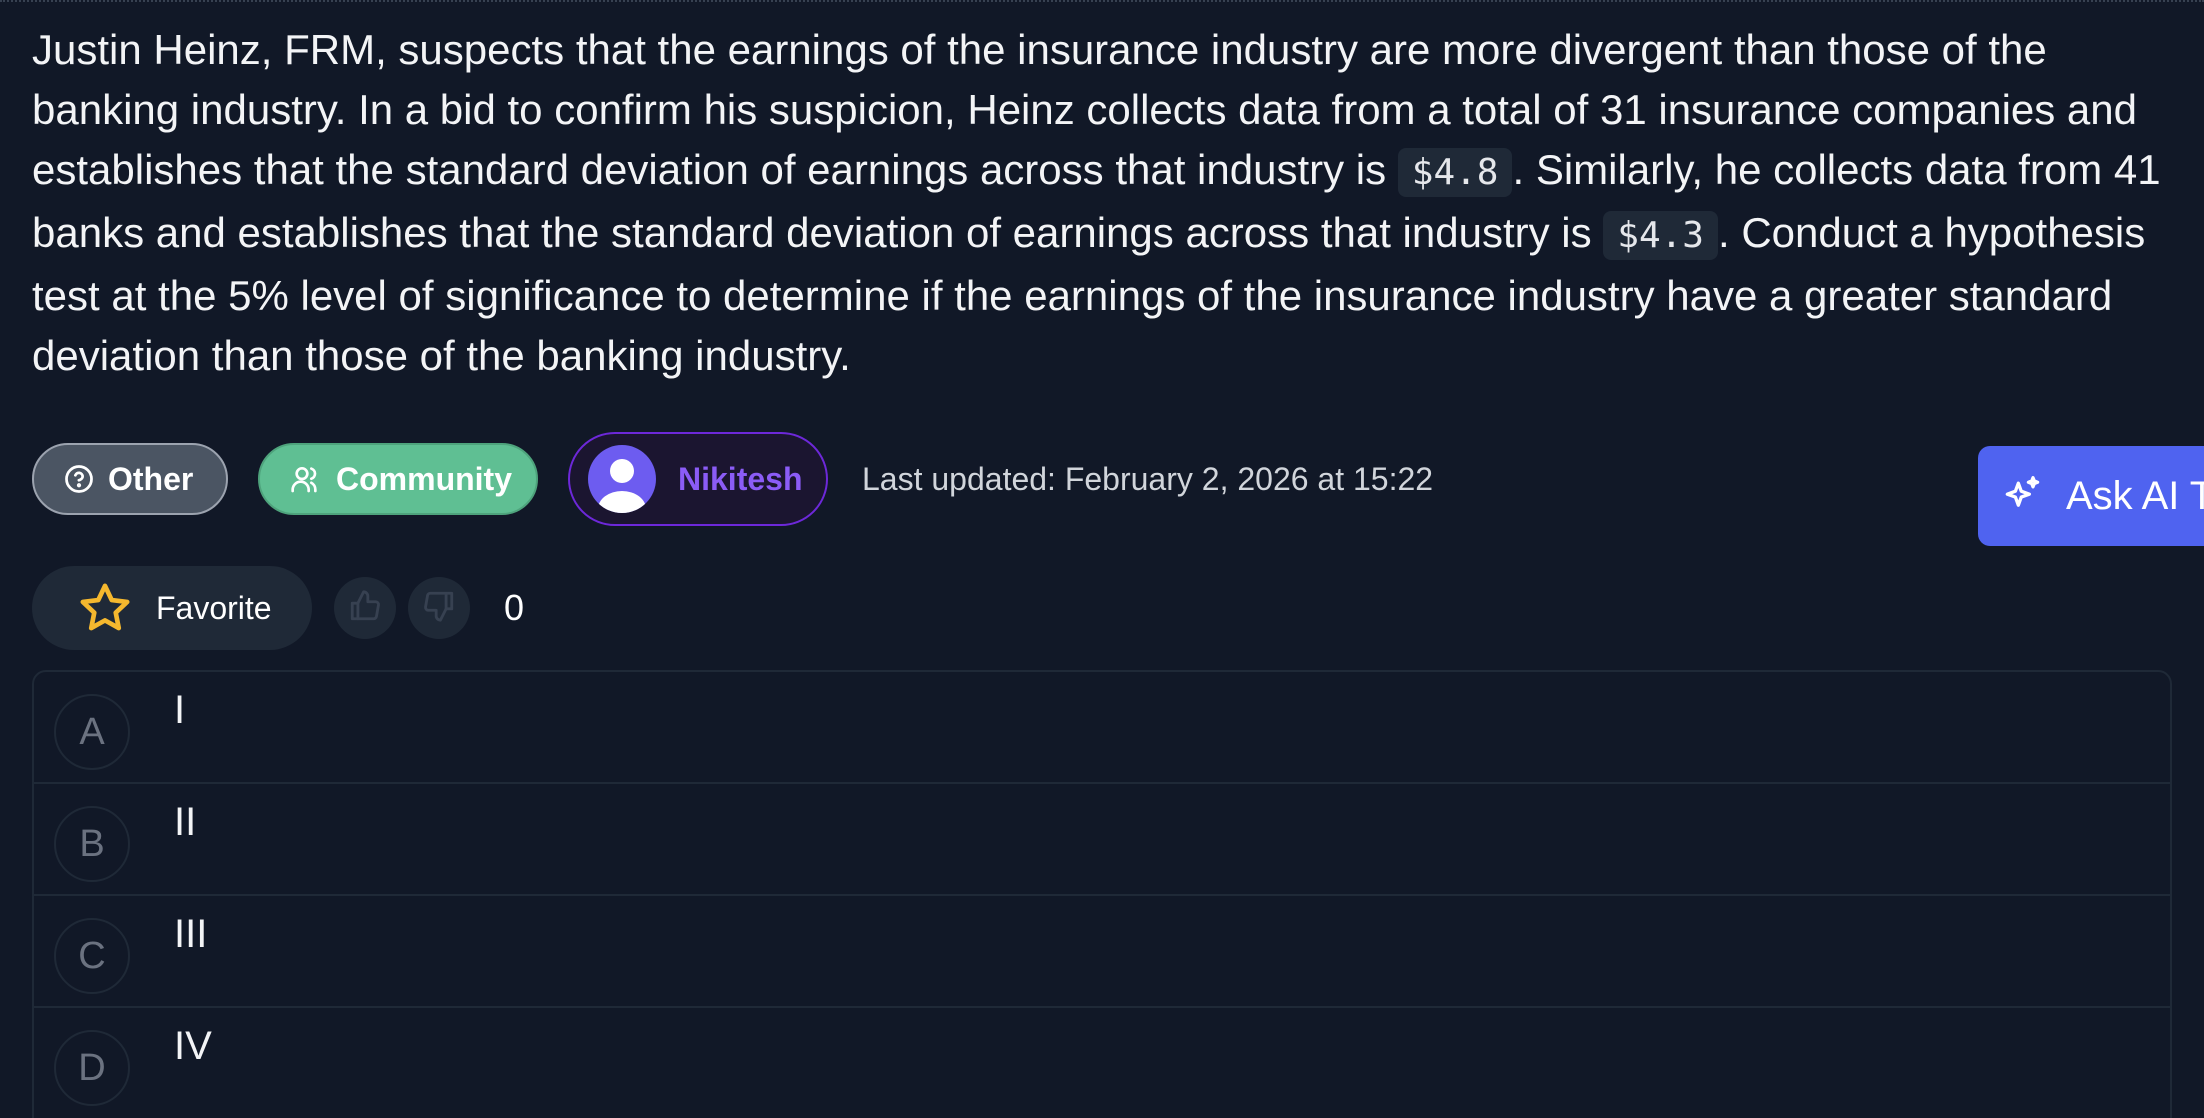 Image resolution: width=2204 pixels, height=1118 pixels. I want to click on action-row: Favorite 0, so click(278, 608).